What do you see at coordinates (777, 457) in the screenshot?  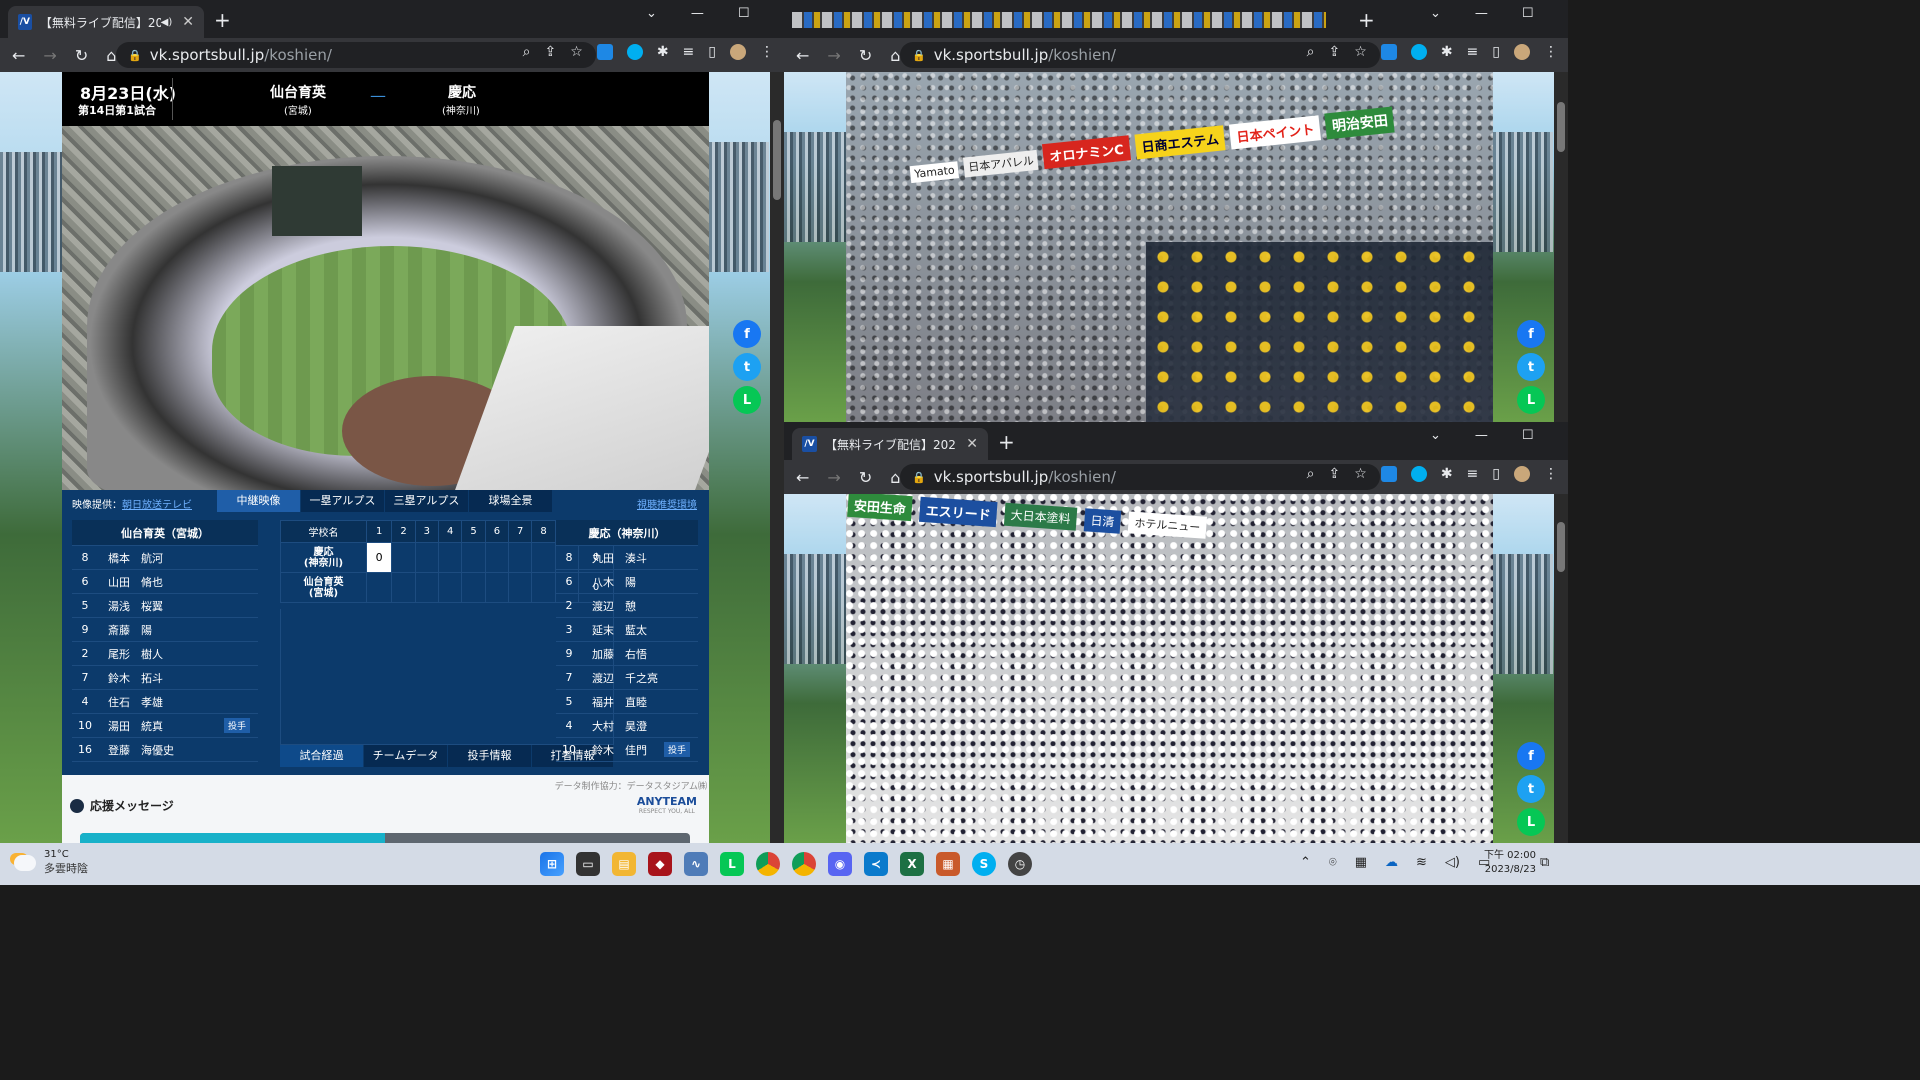 I see `scrollbar` at bounding box center [777, 457].